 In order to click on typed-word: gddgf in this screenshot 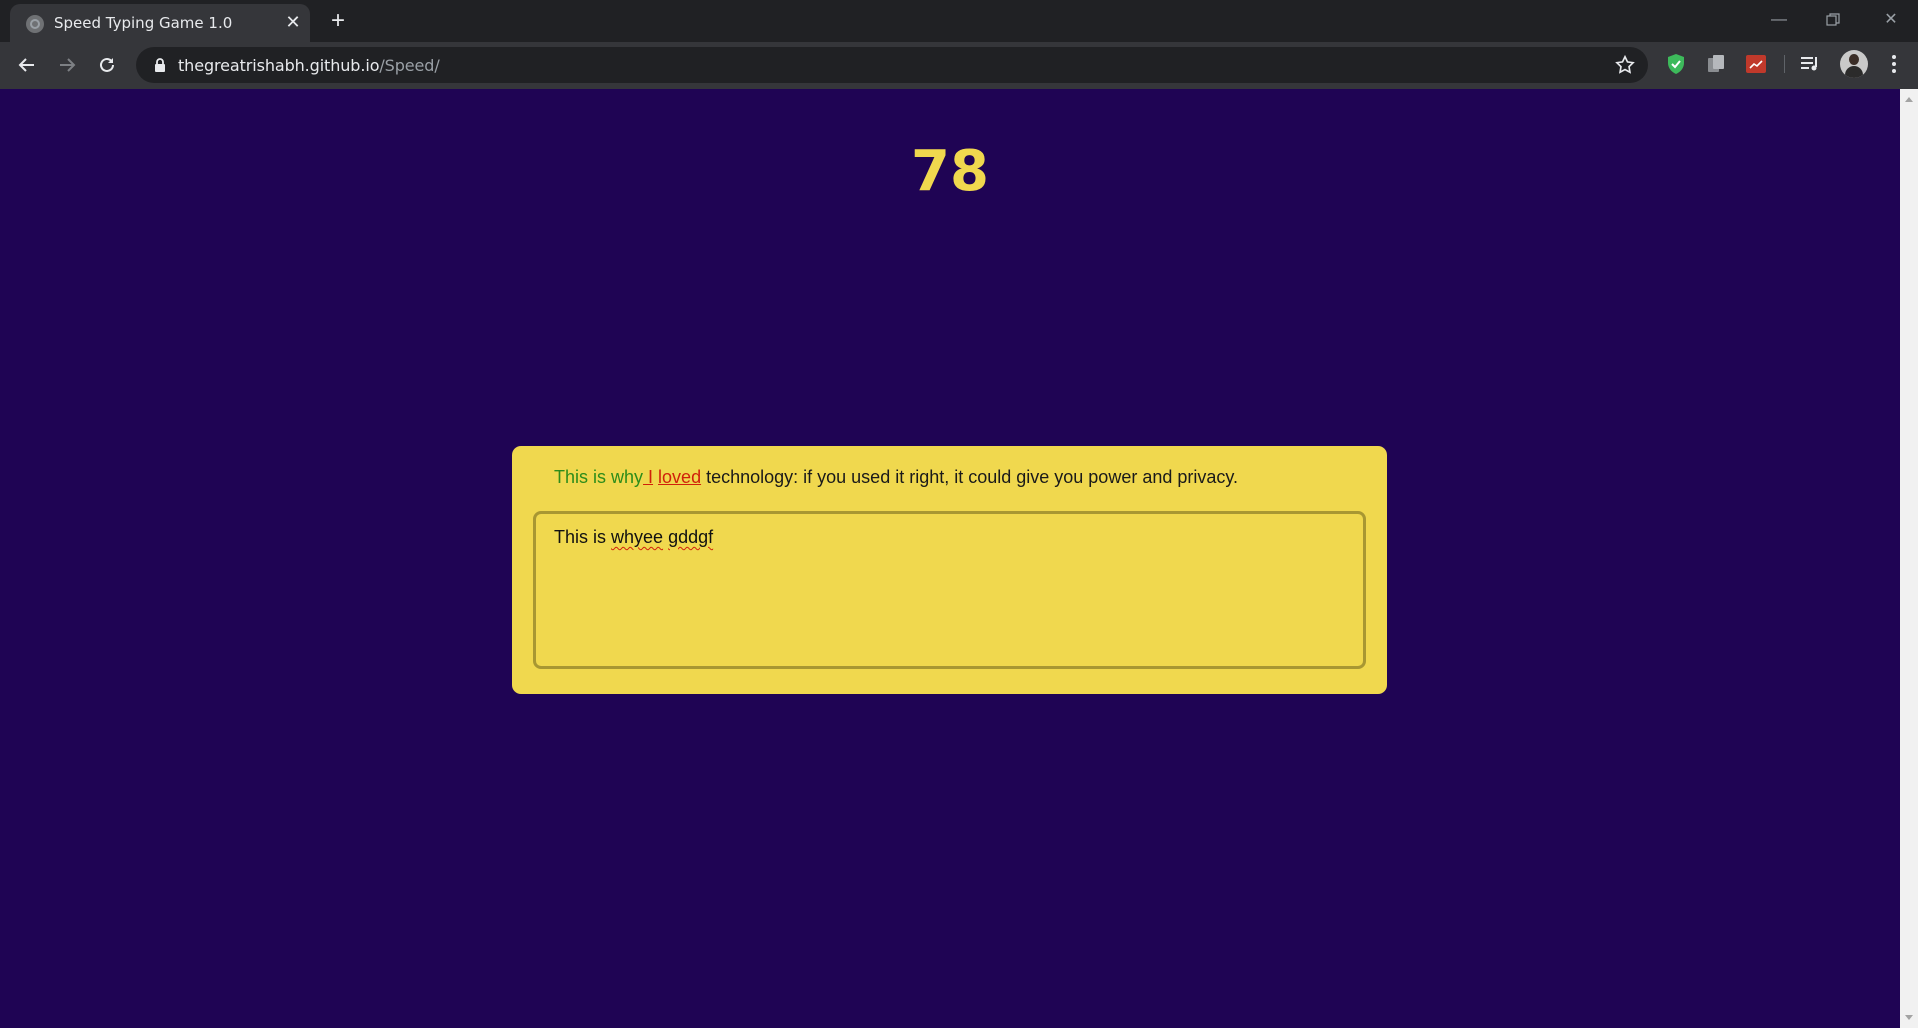, I will do `click(691, 537)`.